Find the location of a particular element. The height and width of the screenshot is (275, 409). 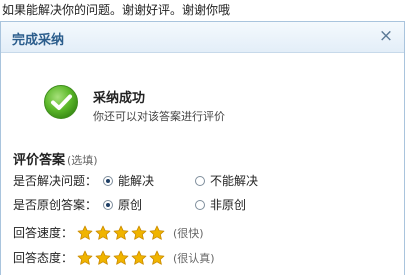

speed-rating-note: (很快) is located at coordinates (188, 233).